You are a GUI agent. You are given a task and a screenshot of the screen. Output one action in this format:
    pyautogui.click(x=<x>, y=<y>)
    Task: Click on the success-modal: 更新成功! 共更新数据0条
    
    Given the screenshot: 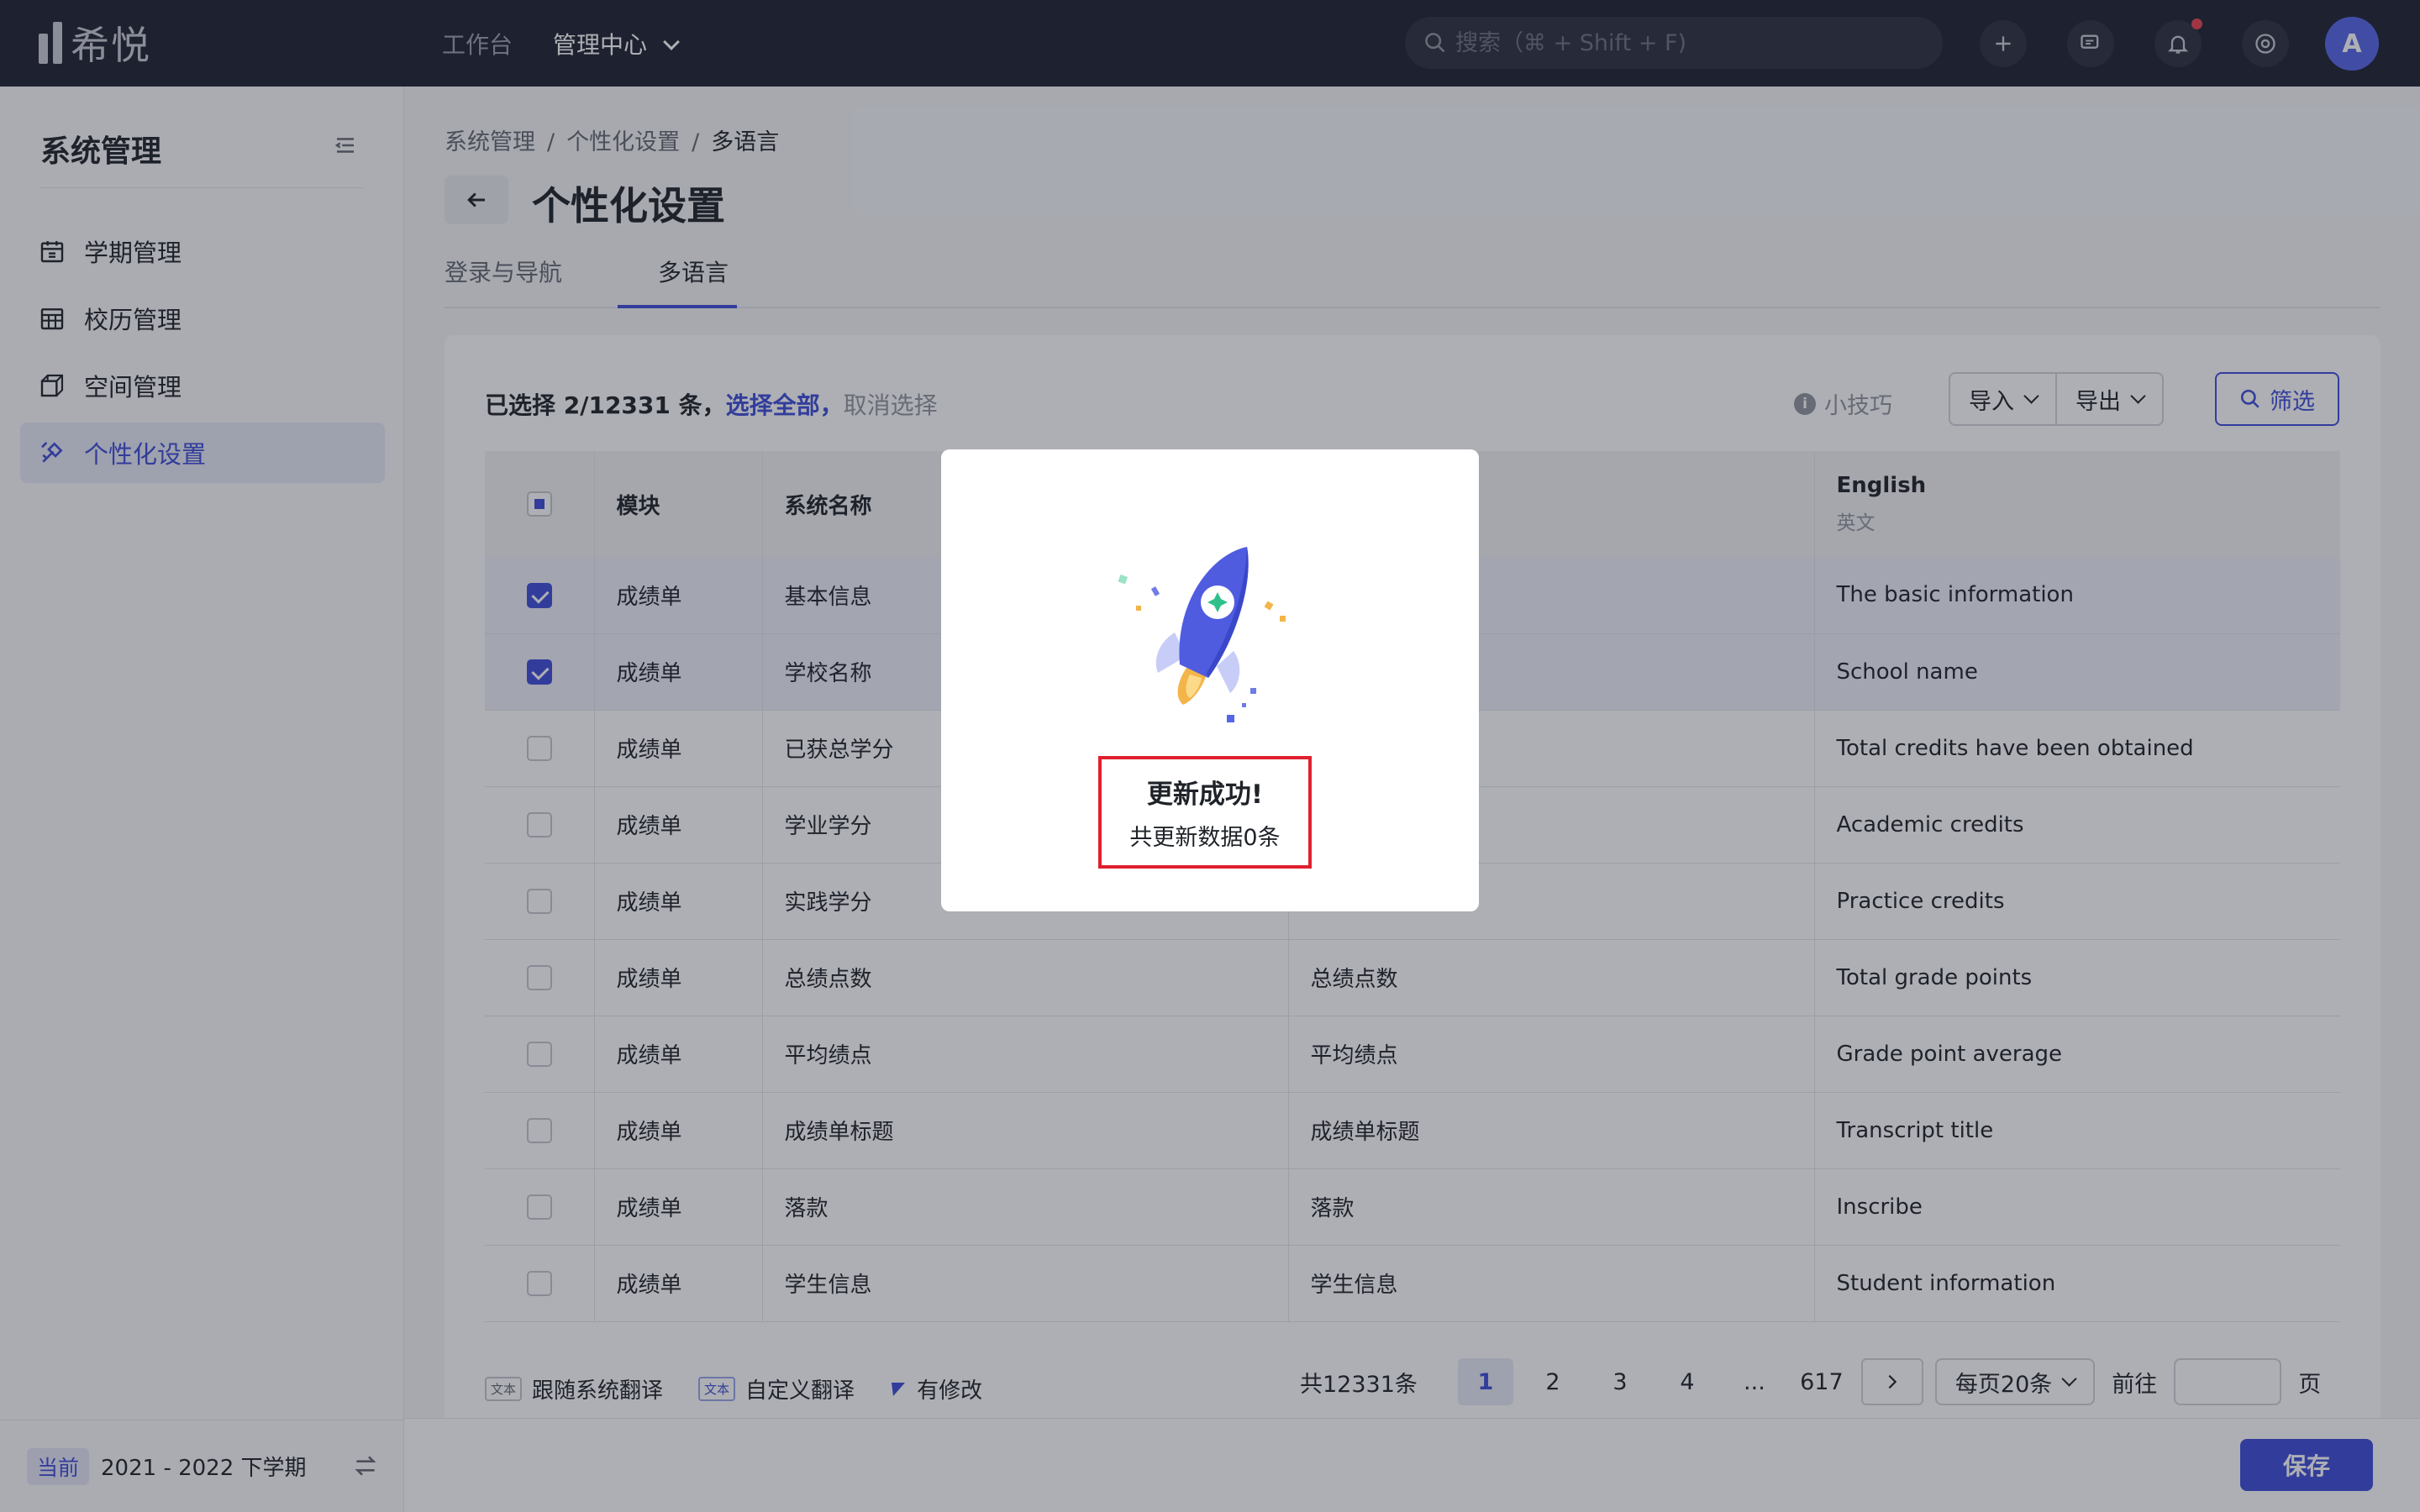 What is the action you would take?
    pyautogui.click(x=1210, y=680)
    